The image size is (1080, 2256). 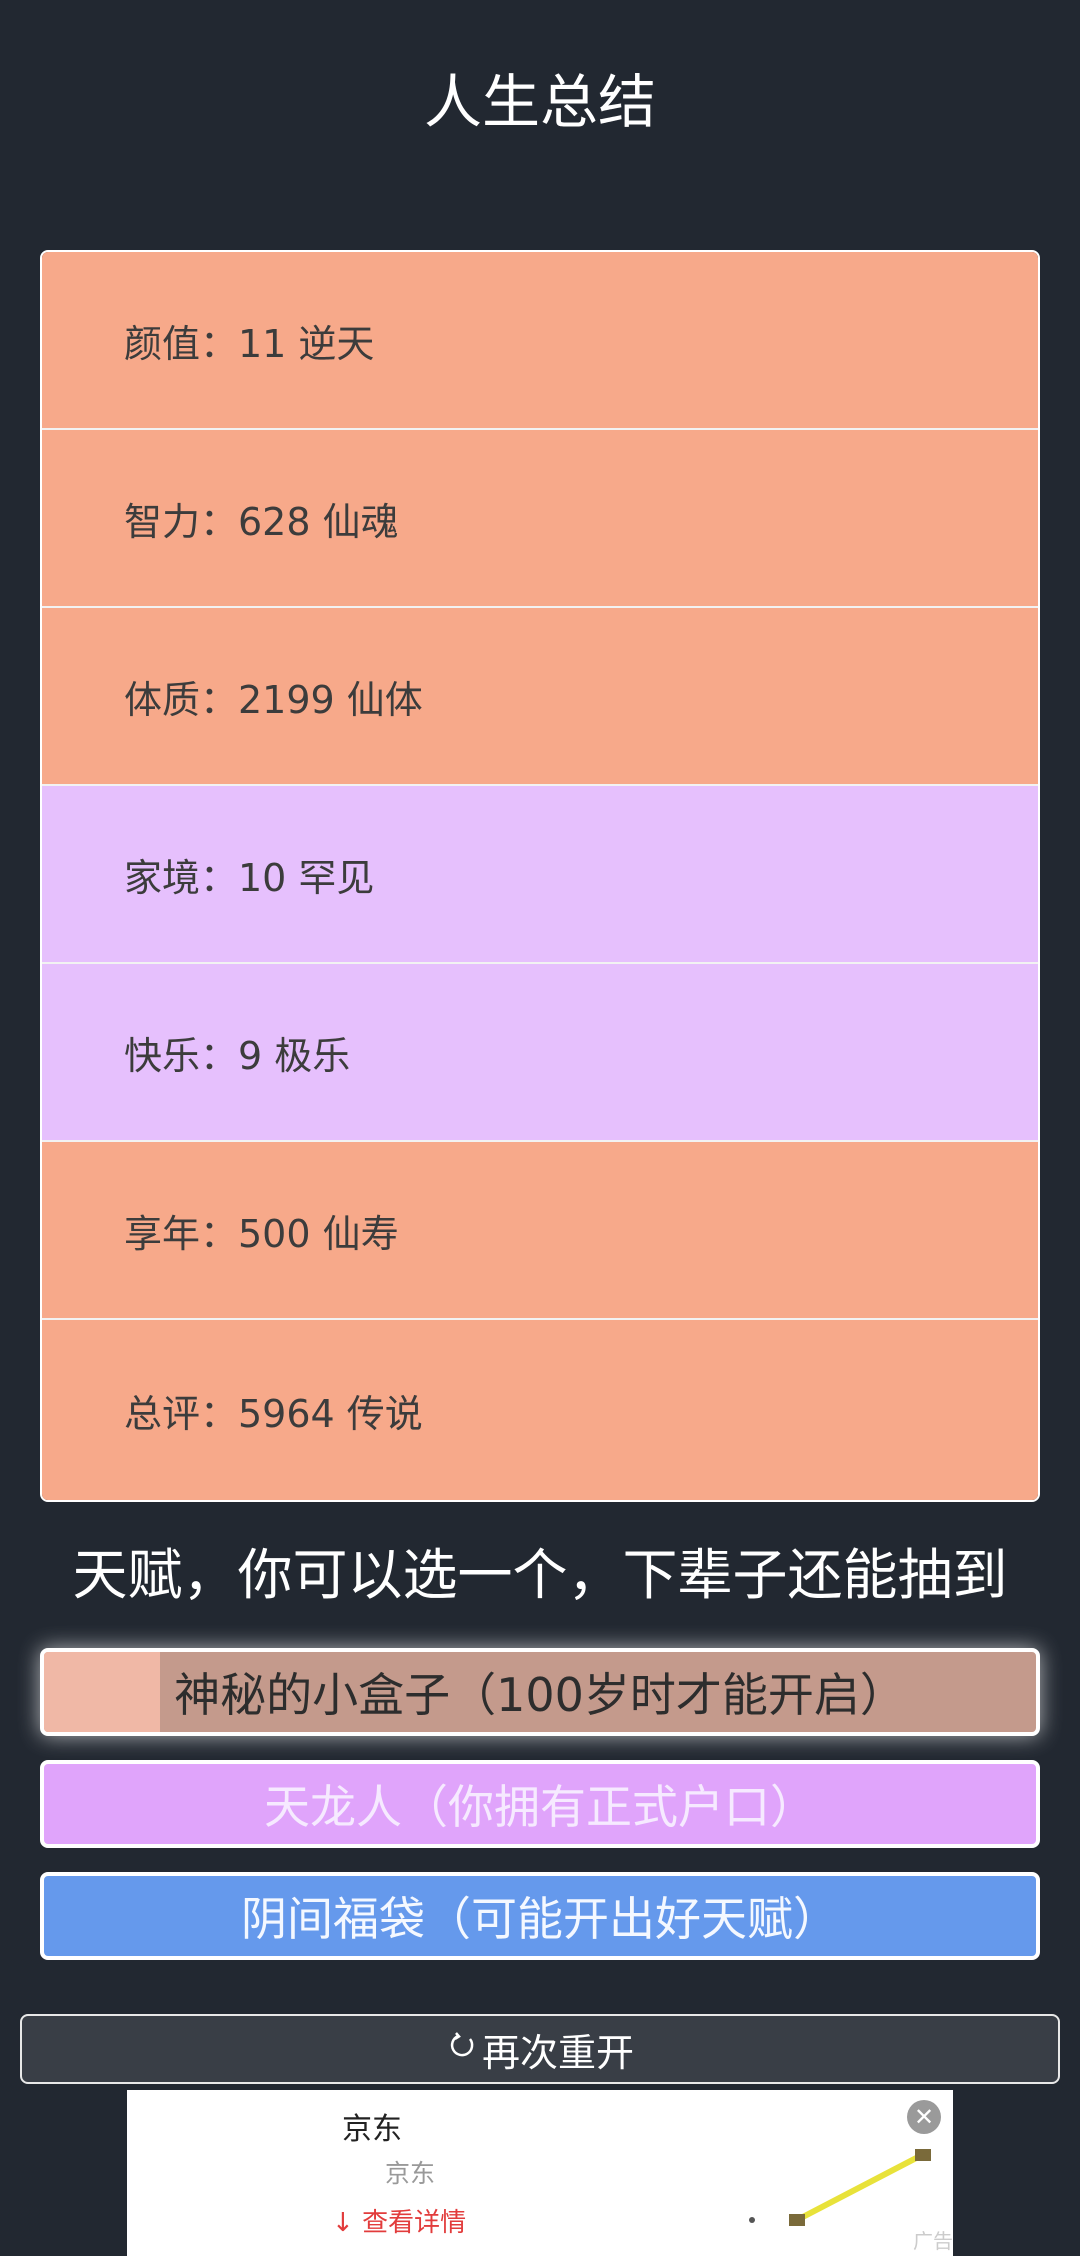 I want to click on stat-label: 体质：2199 仙体, so click(x=273, y=699).